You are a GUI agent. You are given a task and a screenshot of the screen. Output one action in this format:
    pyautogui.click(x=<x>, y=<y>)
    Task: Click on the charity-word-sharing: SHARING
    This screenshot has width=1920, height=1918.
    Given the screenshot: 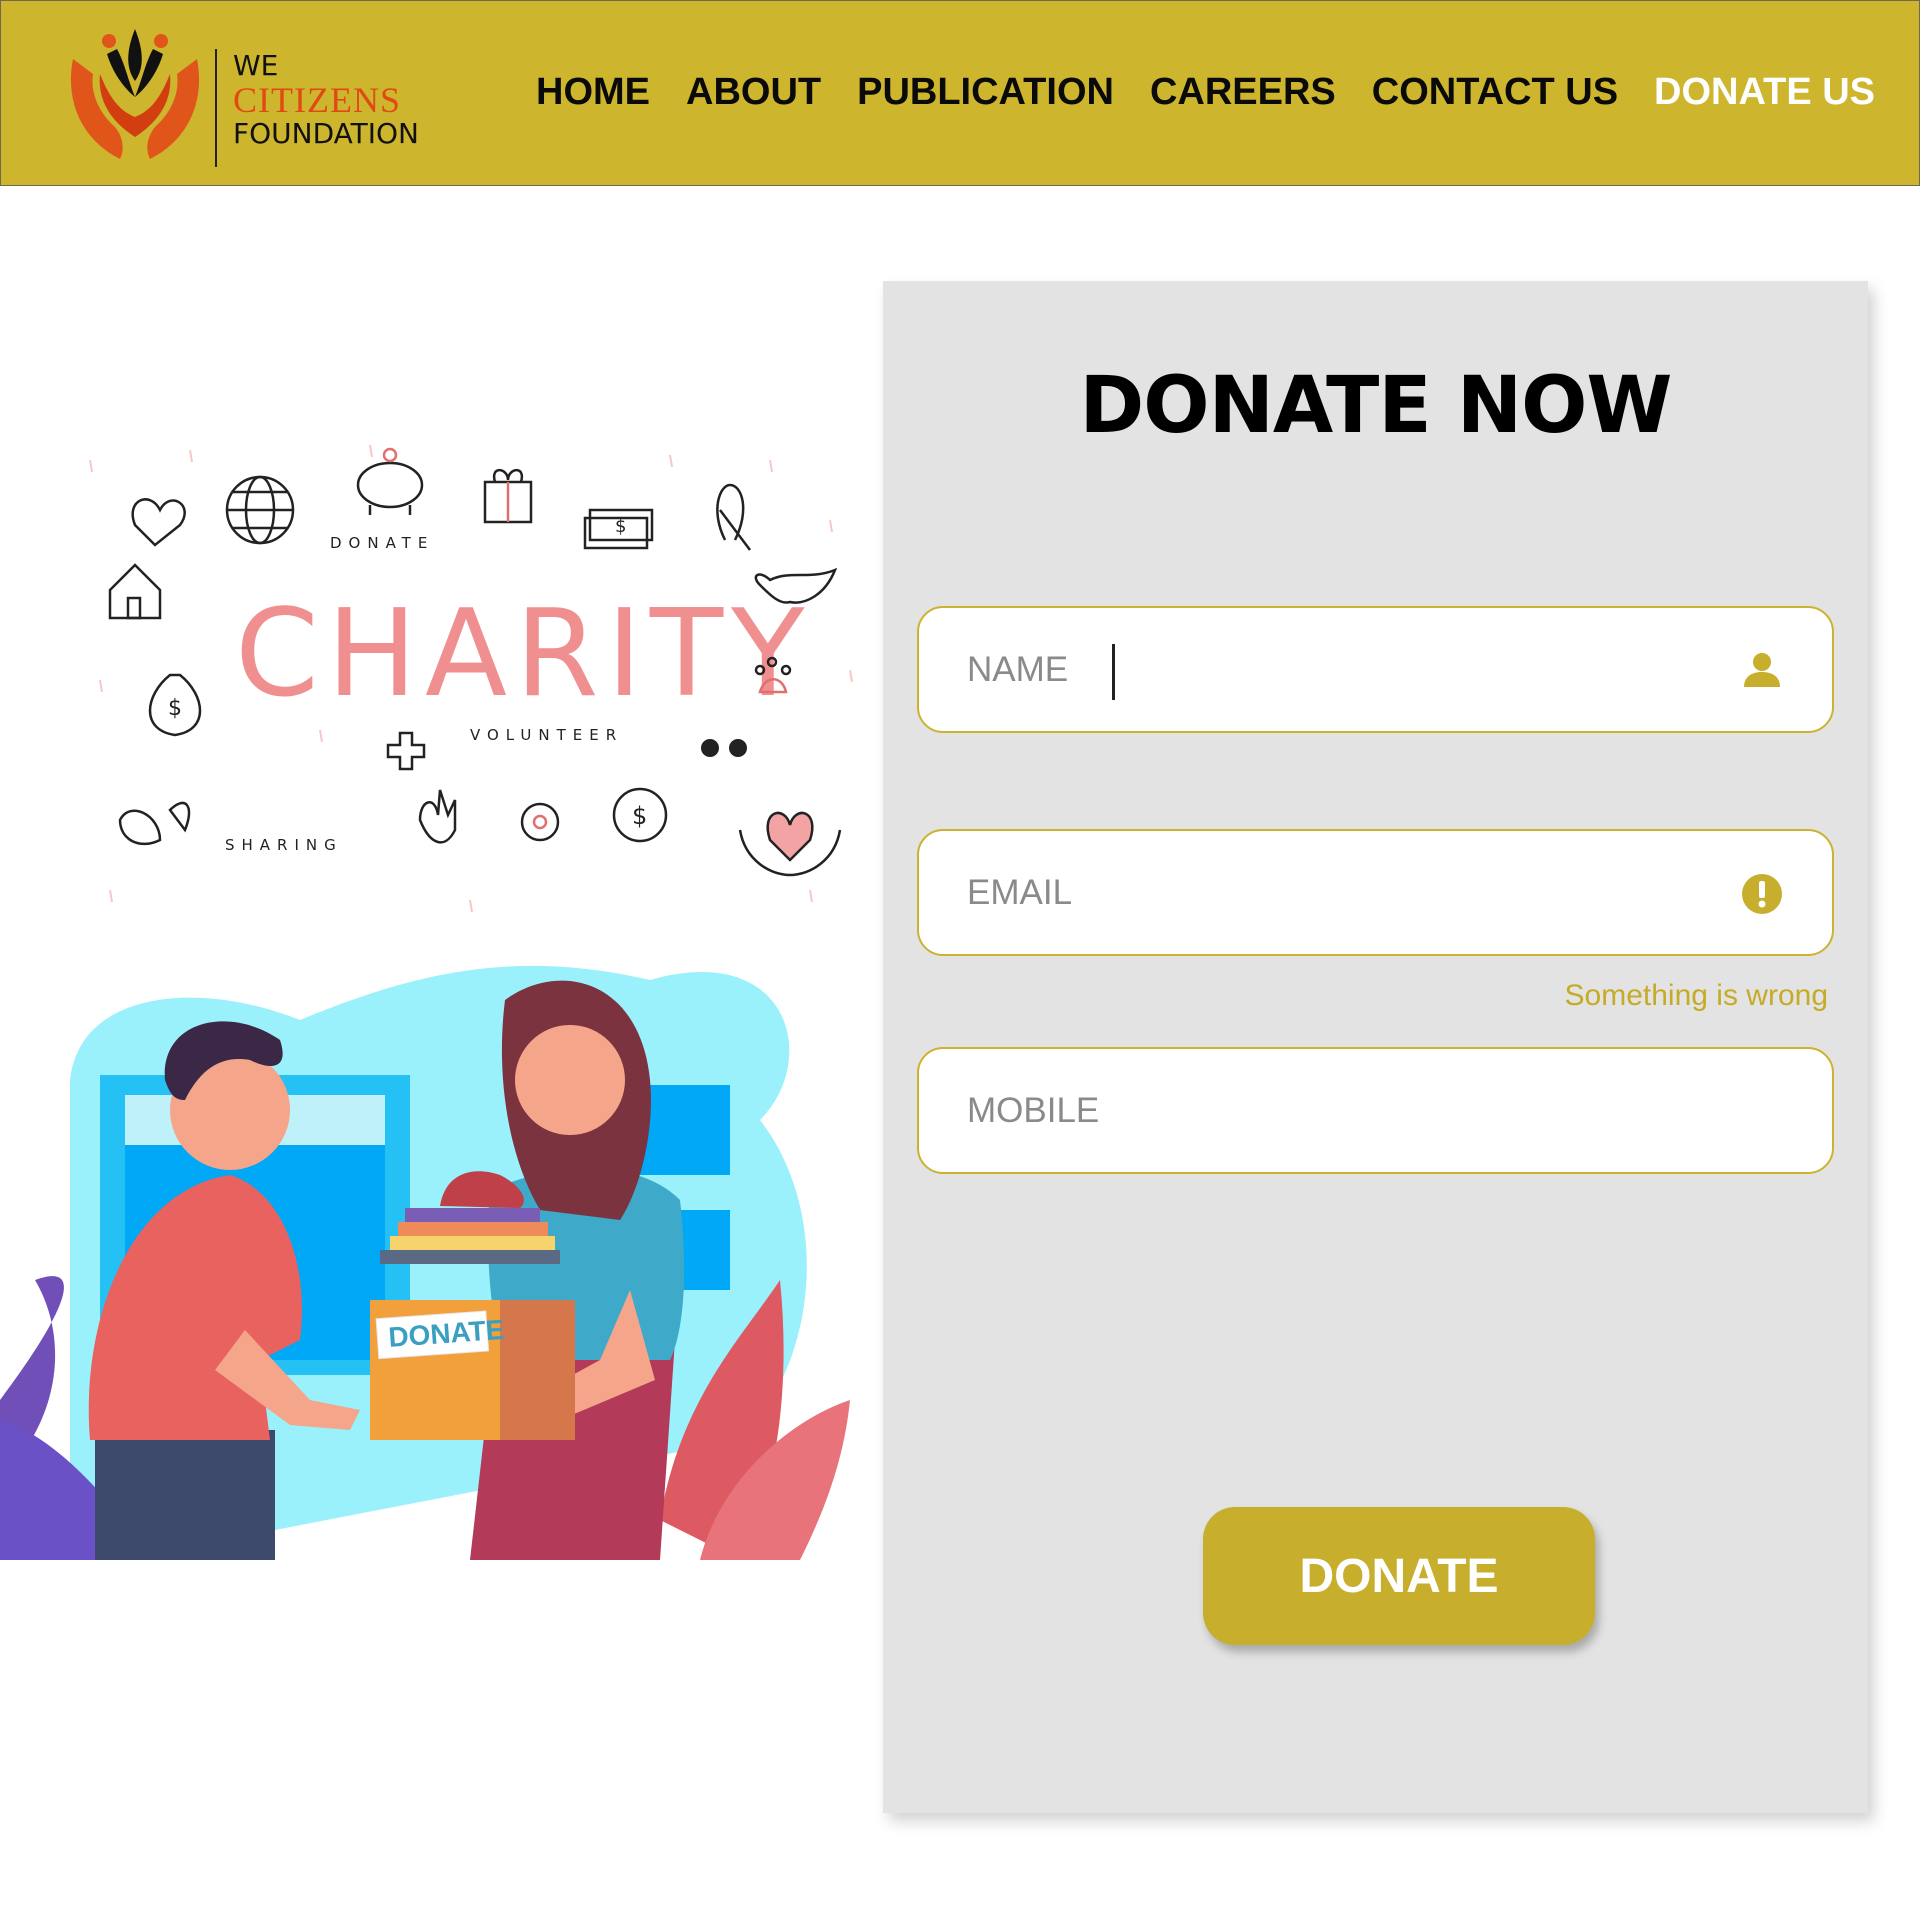 What is the action you would take?
    pyautogui.click(x=284, y=845)
    